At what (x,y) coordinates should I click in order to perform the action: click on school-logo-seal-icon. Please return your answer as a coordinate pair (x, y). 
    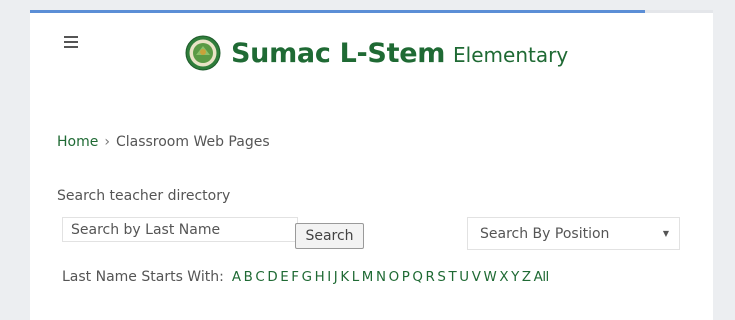
    Looking at the image, I should click on (203, 53).